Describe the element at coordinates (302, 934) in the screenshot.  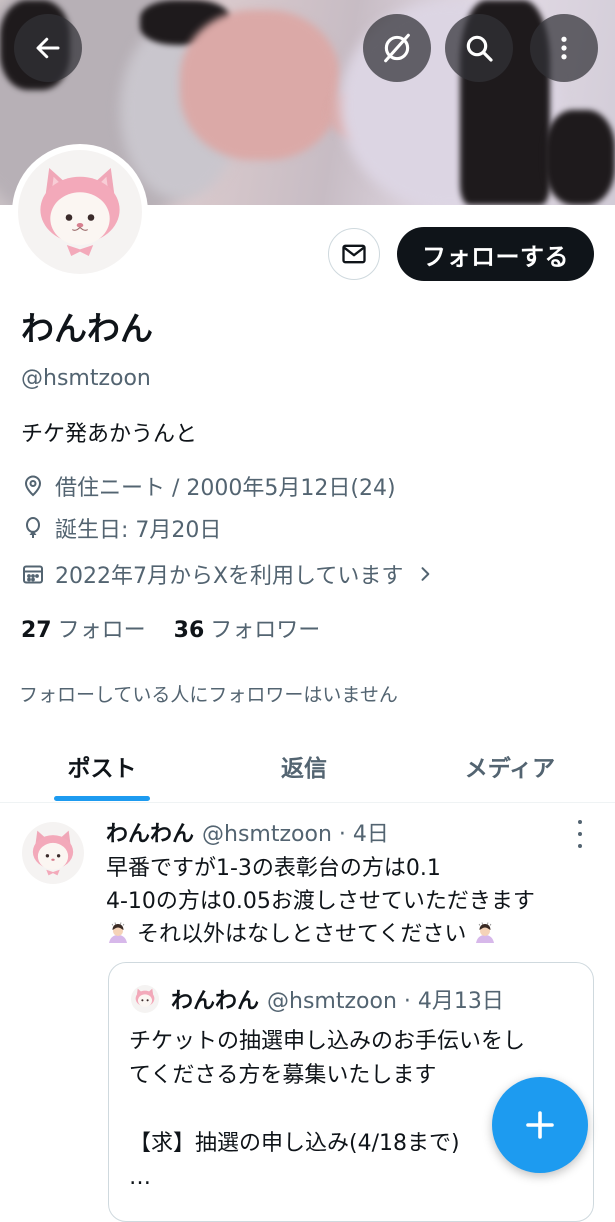
I see `post-line: それ以外はなしとさせてください` at that location.